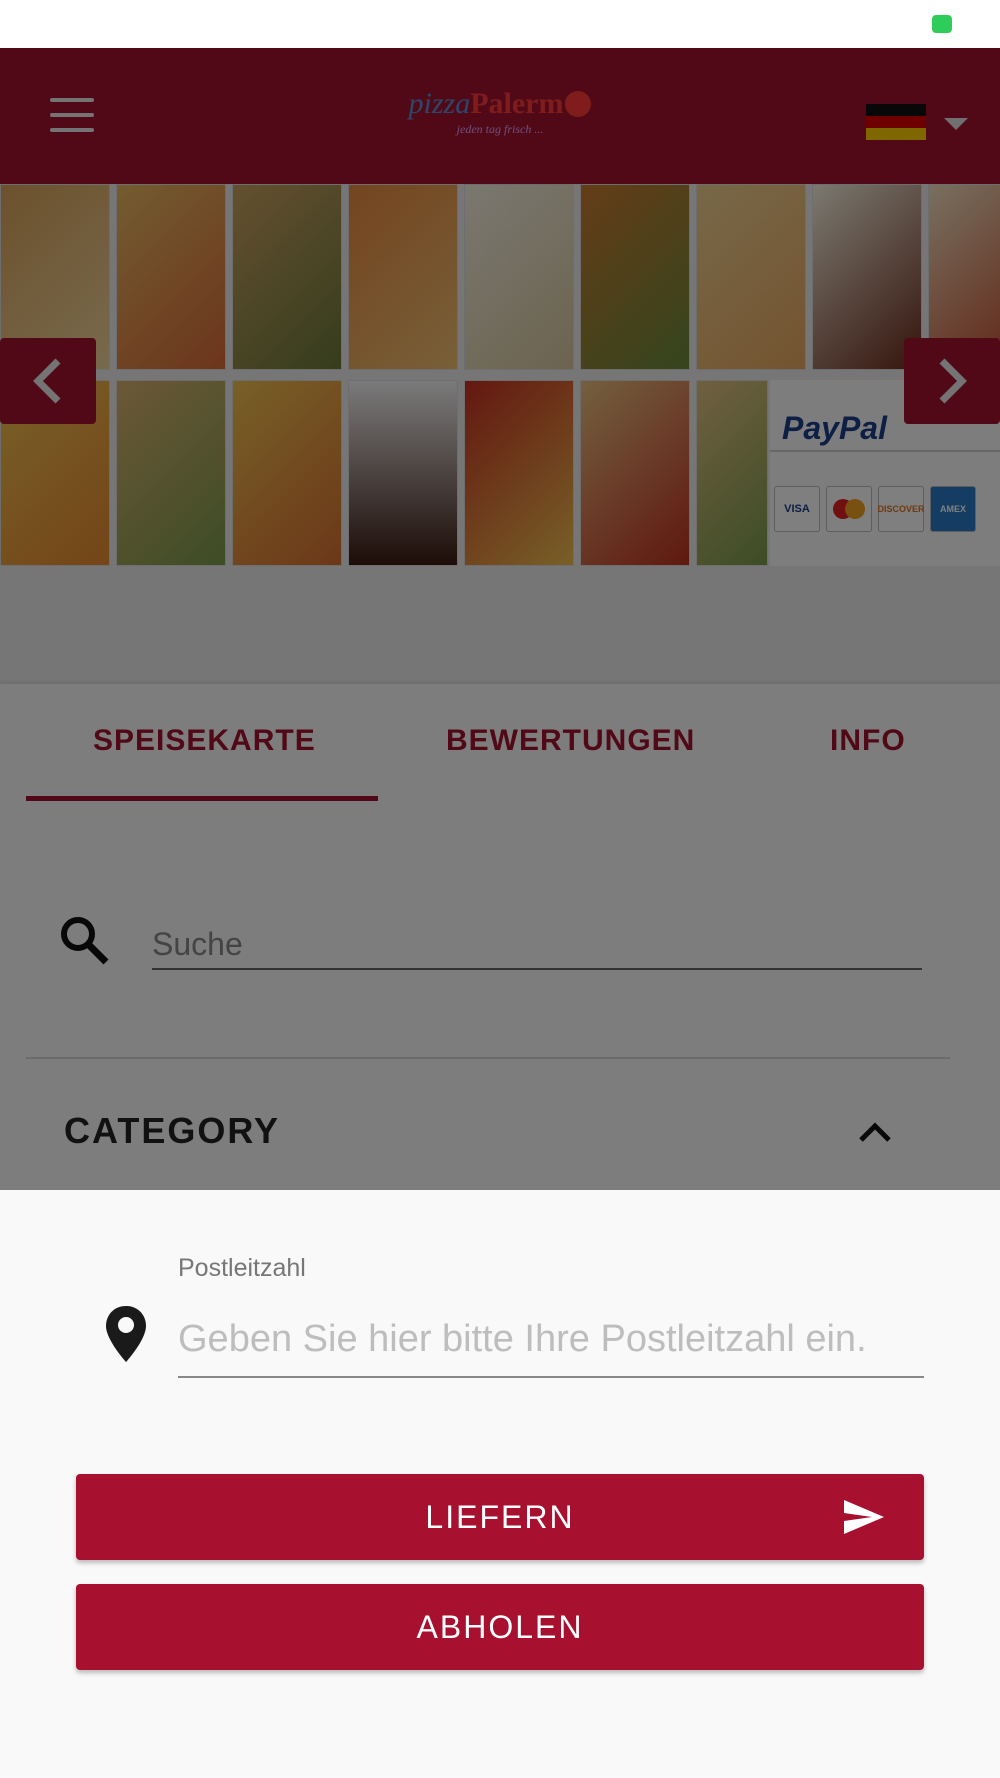 This screenshot has height=1778, width=1000. I want to click on send-icon, so click(864, 1517).